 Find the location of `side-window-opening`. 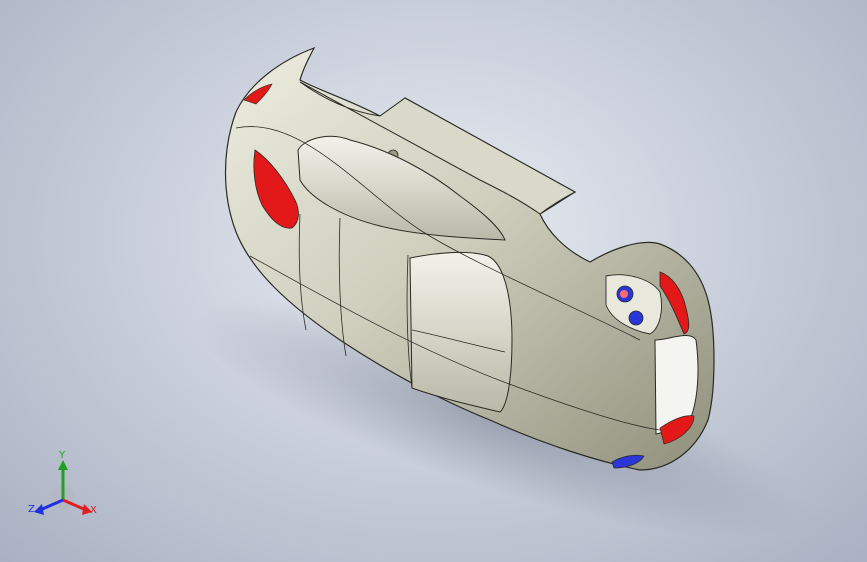

side-window-opening is located at coordinates (461, 332).